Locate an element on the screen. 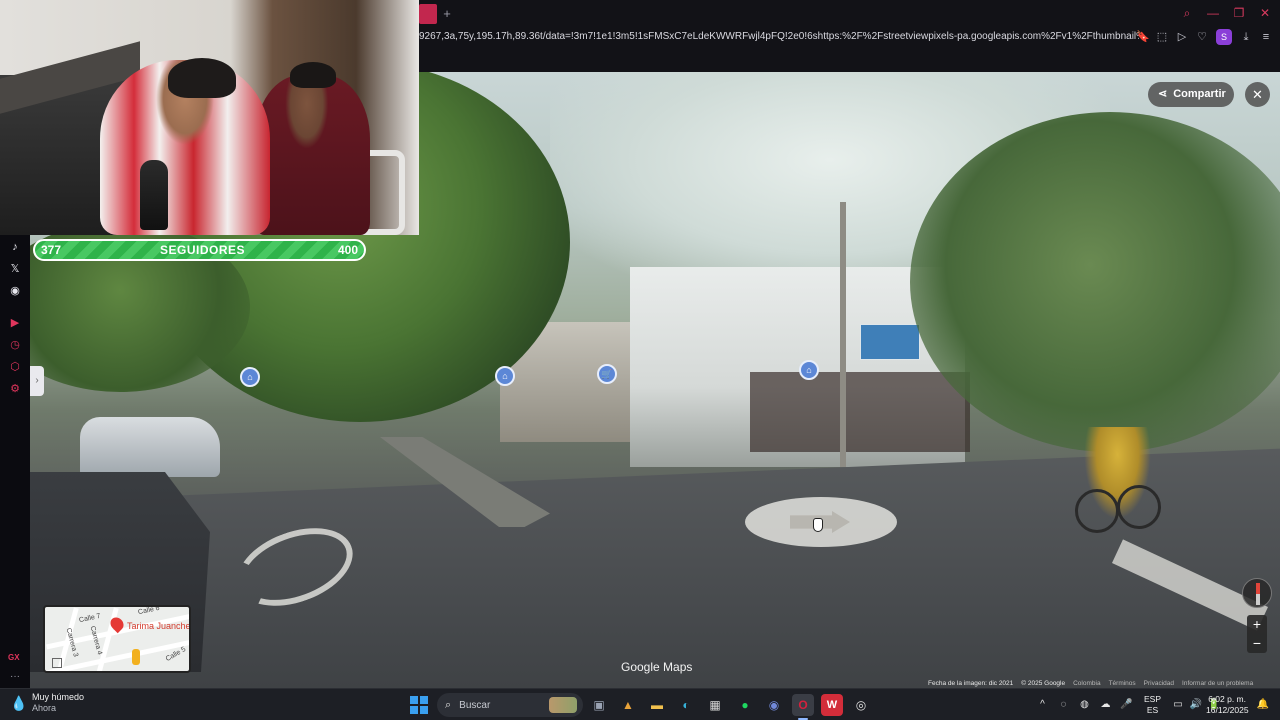  history-icon: ◷ is located at coordinates (15, 345).